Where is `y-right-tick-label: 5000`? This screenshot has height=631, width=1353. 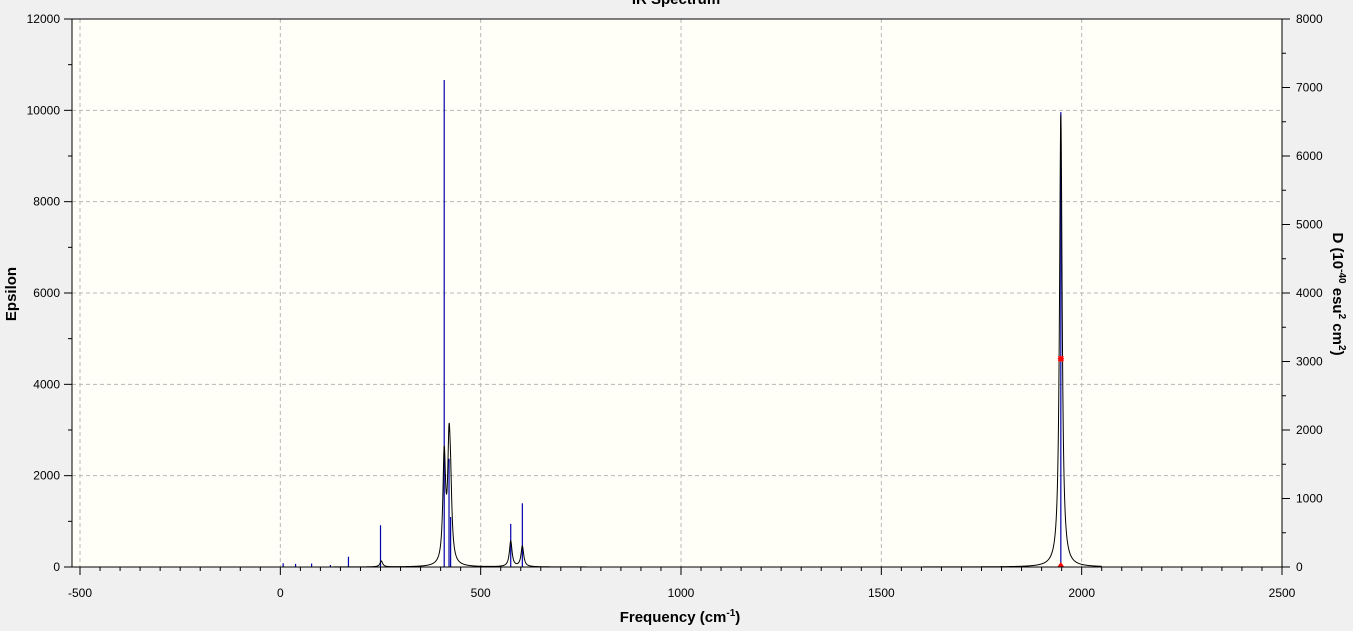
y-right-tick-label: 5000 is located at coordinates (1309, 225).